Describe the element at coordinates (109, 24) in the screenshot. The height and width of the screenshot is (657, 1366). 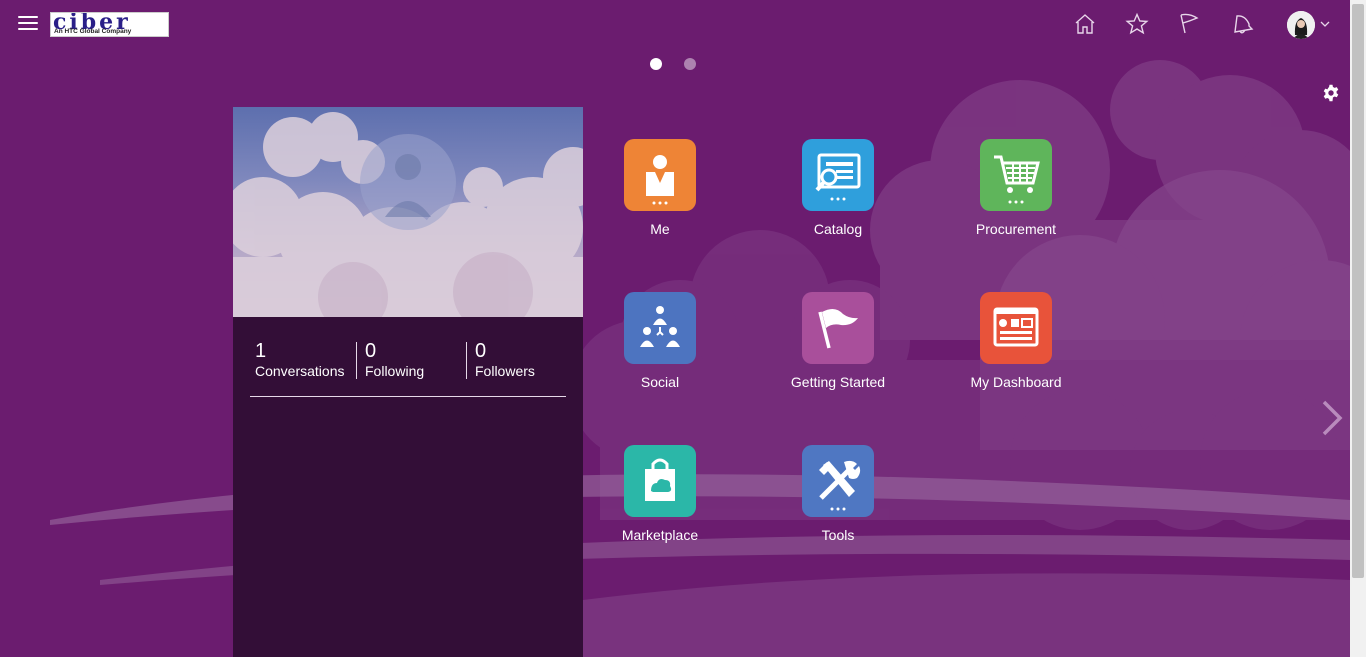
I see `company-logo: ciber An HTC Global Company` at that location.